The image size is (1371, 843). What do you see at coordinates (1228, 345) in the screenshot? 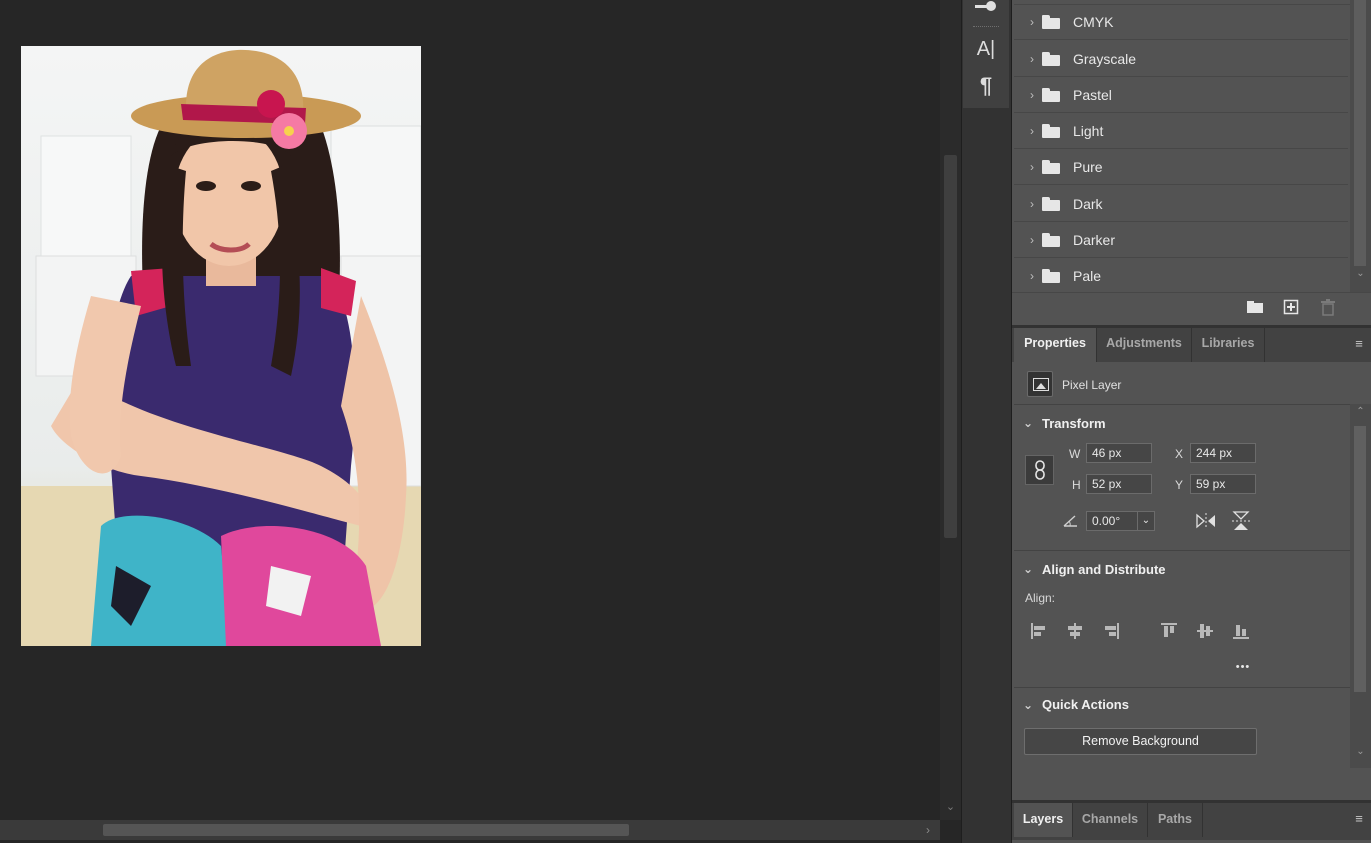
I see `tab-libraries: Libraries` at bounding box center [1228, 345].